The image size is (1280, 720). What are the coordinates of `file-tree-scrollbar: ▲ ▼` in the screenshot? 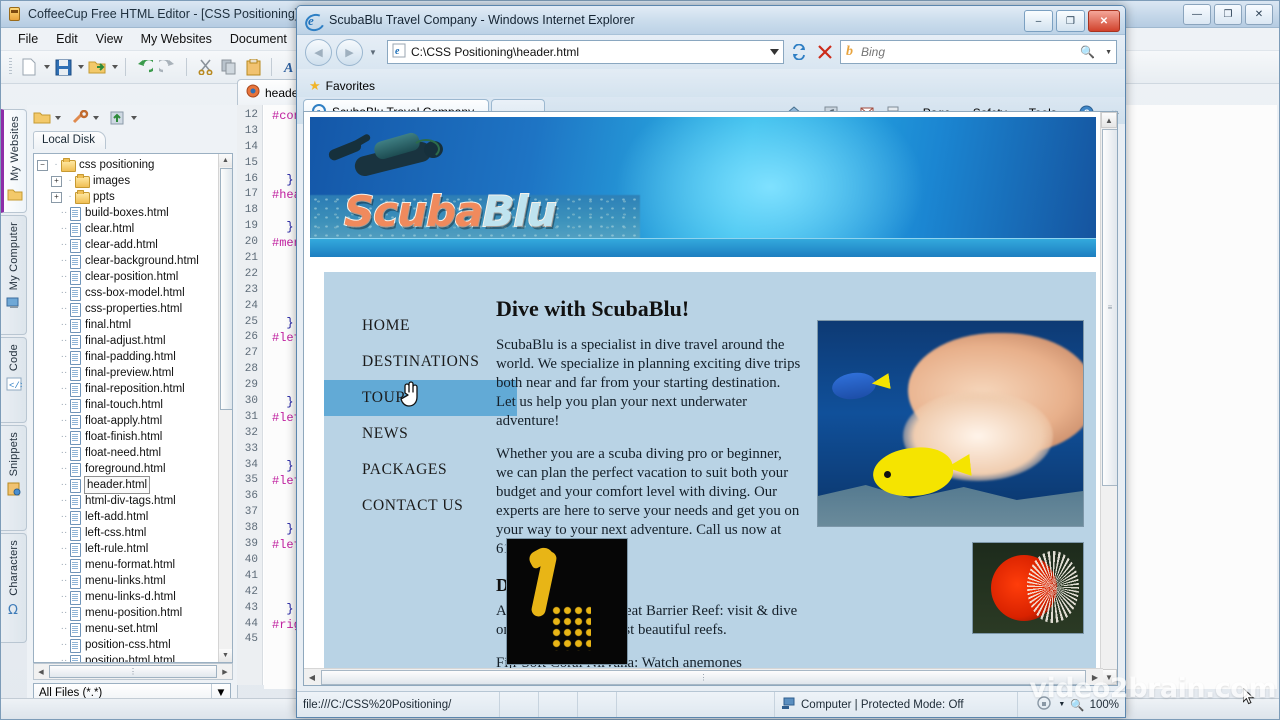 It's located at (225, 408).